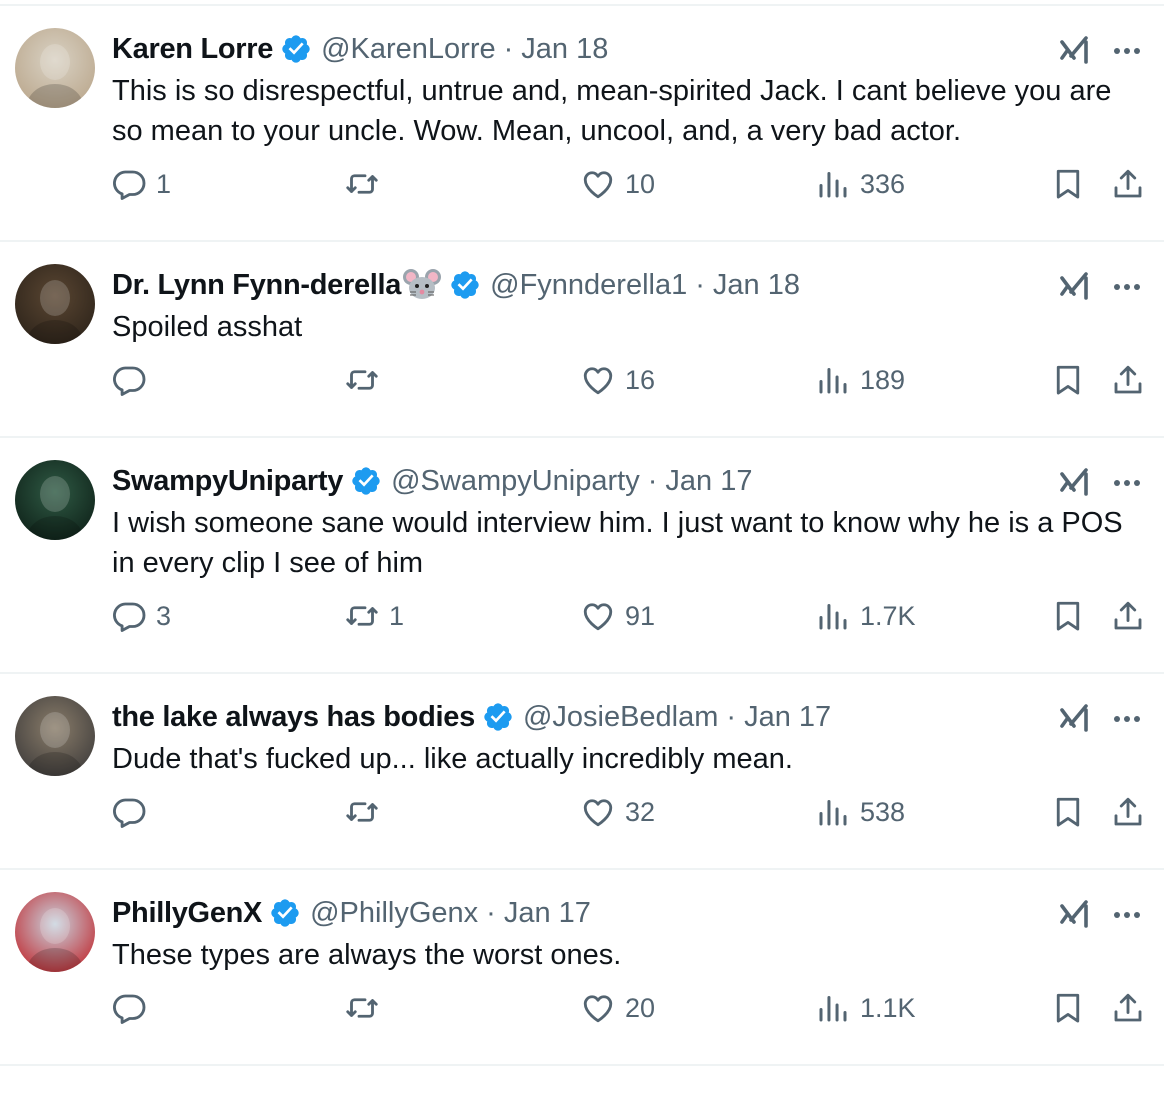 This screenshot has height=1094, width=1164. Describe the element at coordinates (617, 380) in the screenshot. I see `like-button: 16` at that location.